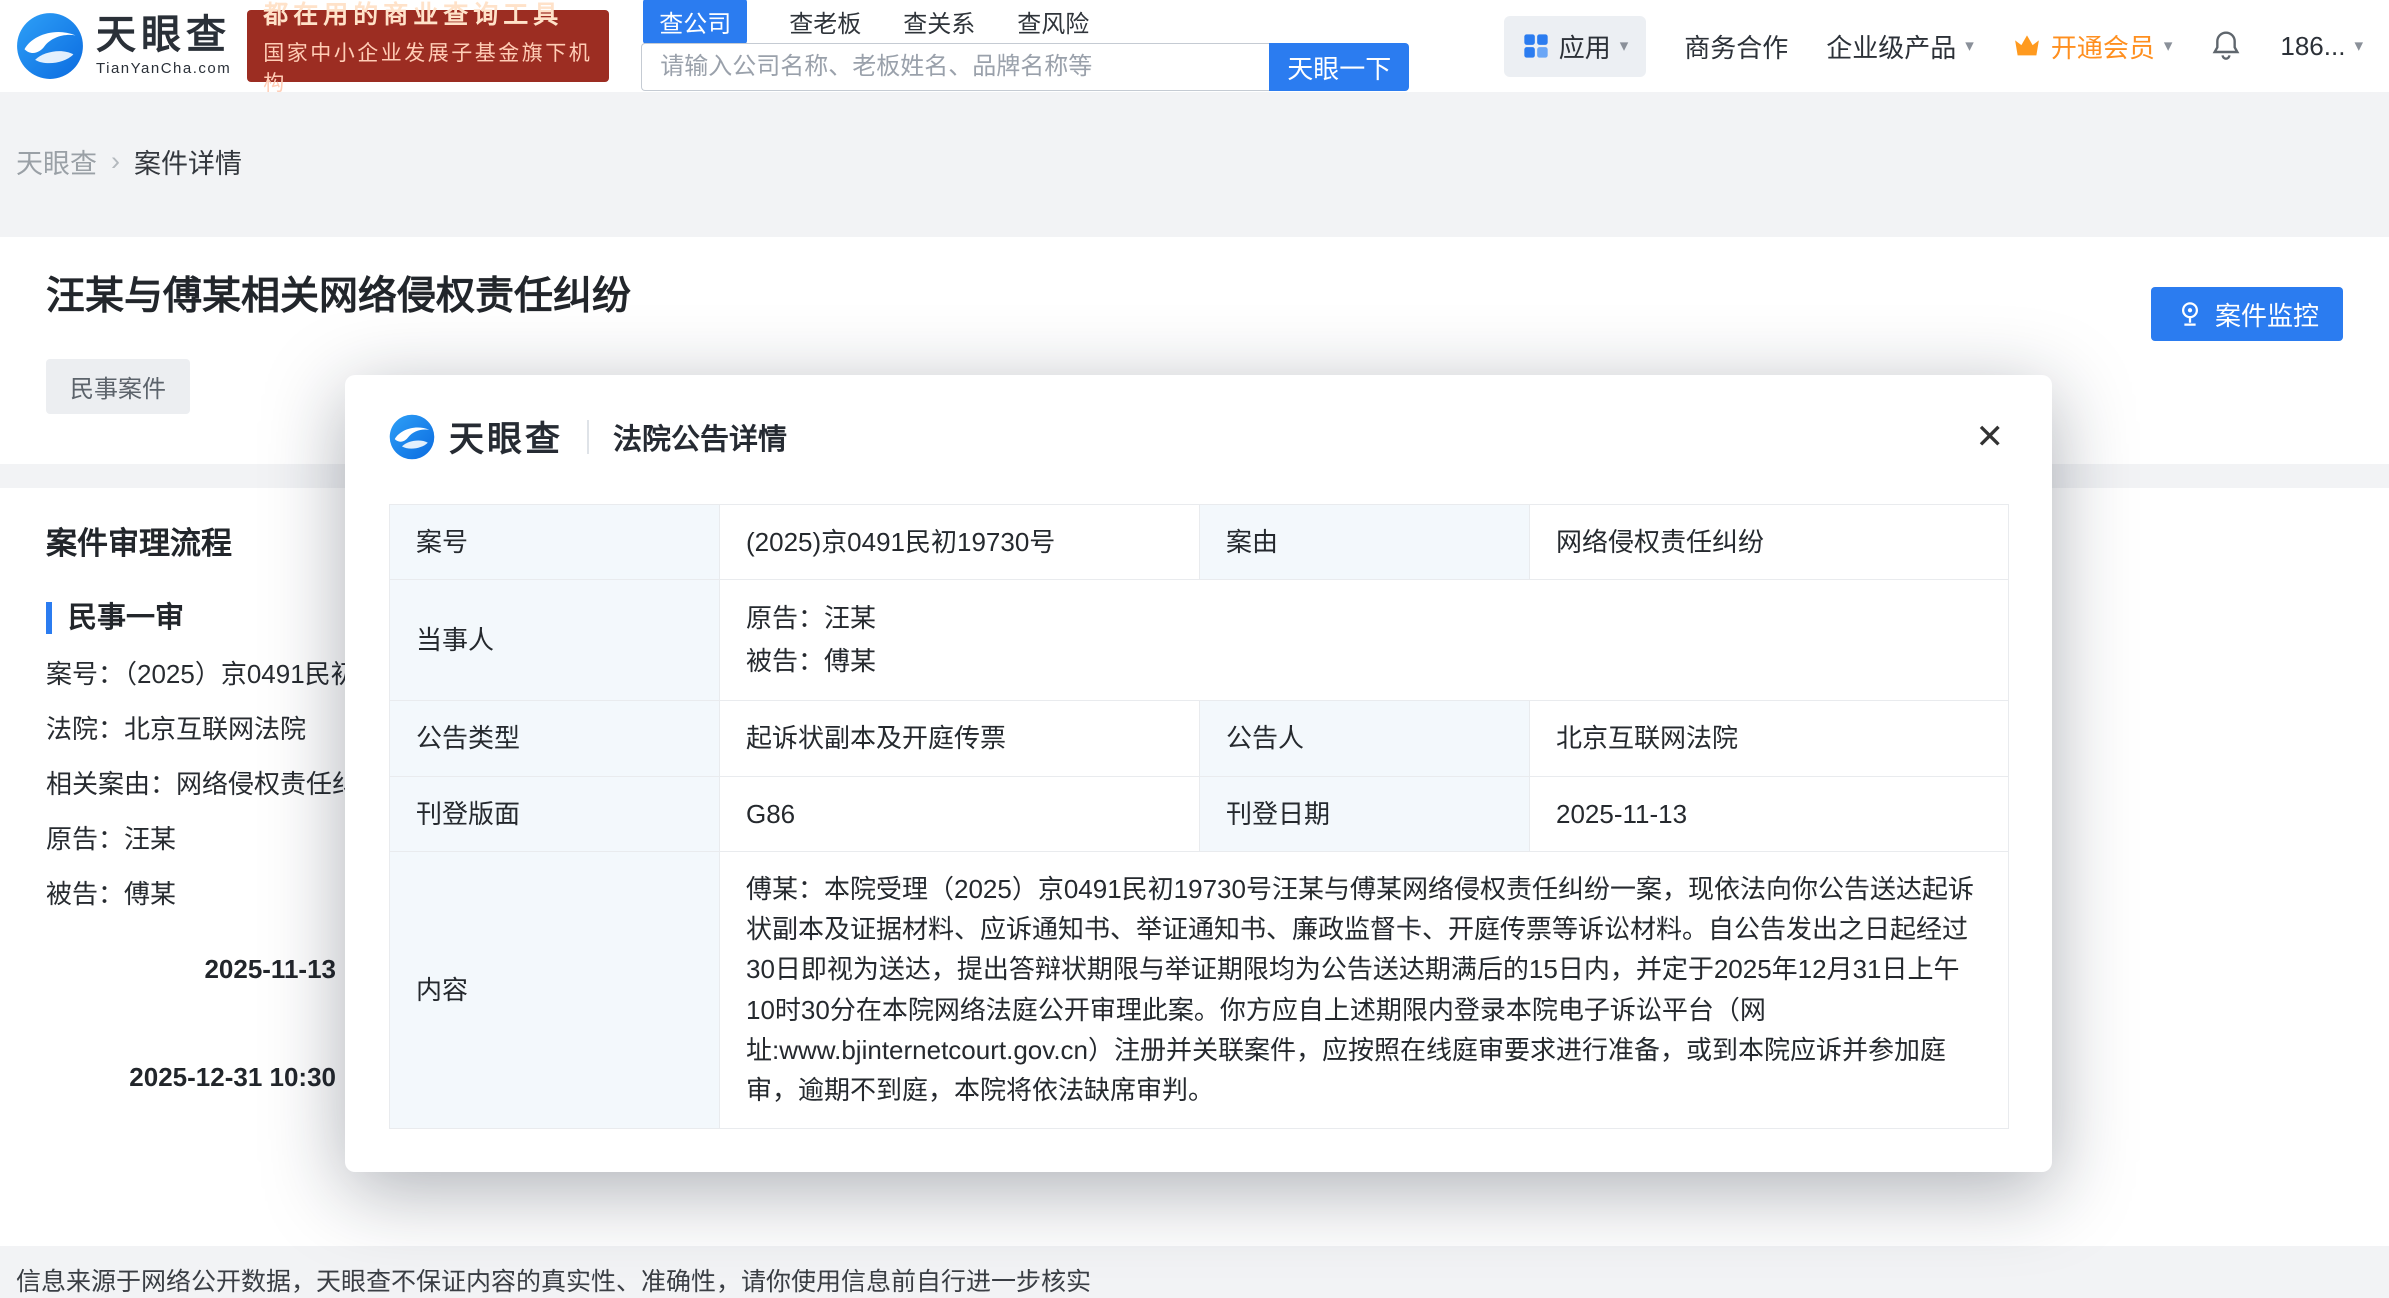 The height and width of the screenshot is (1298, 2389). Describe the element at coordinates (1364, 813) in the screenshot. I see `pub-date-label: 刊登日期` at that location.